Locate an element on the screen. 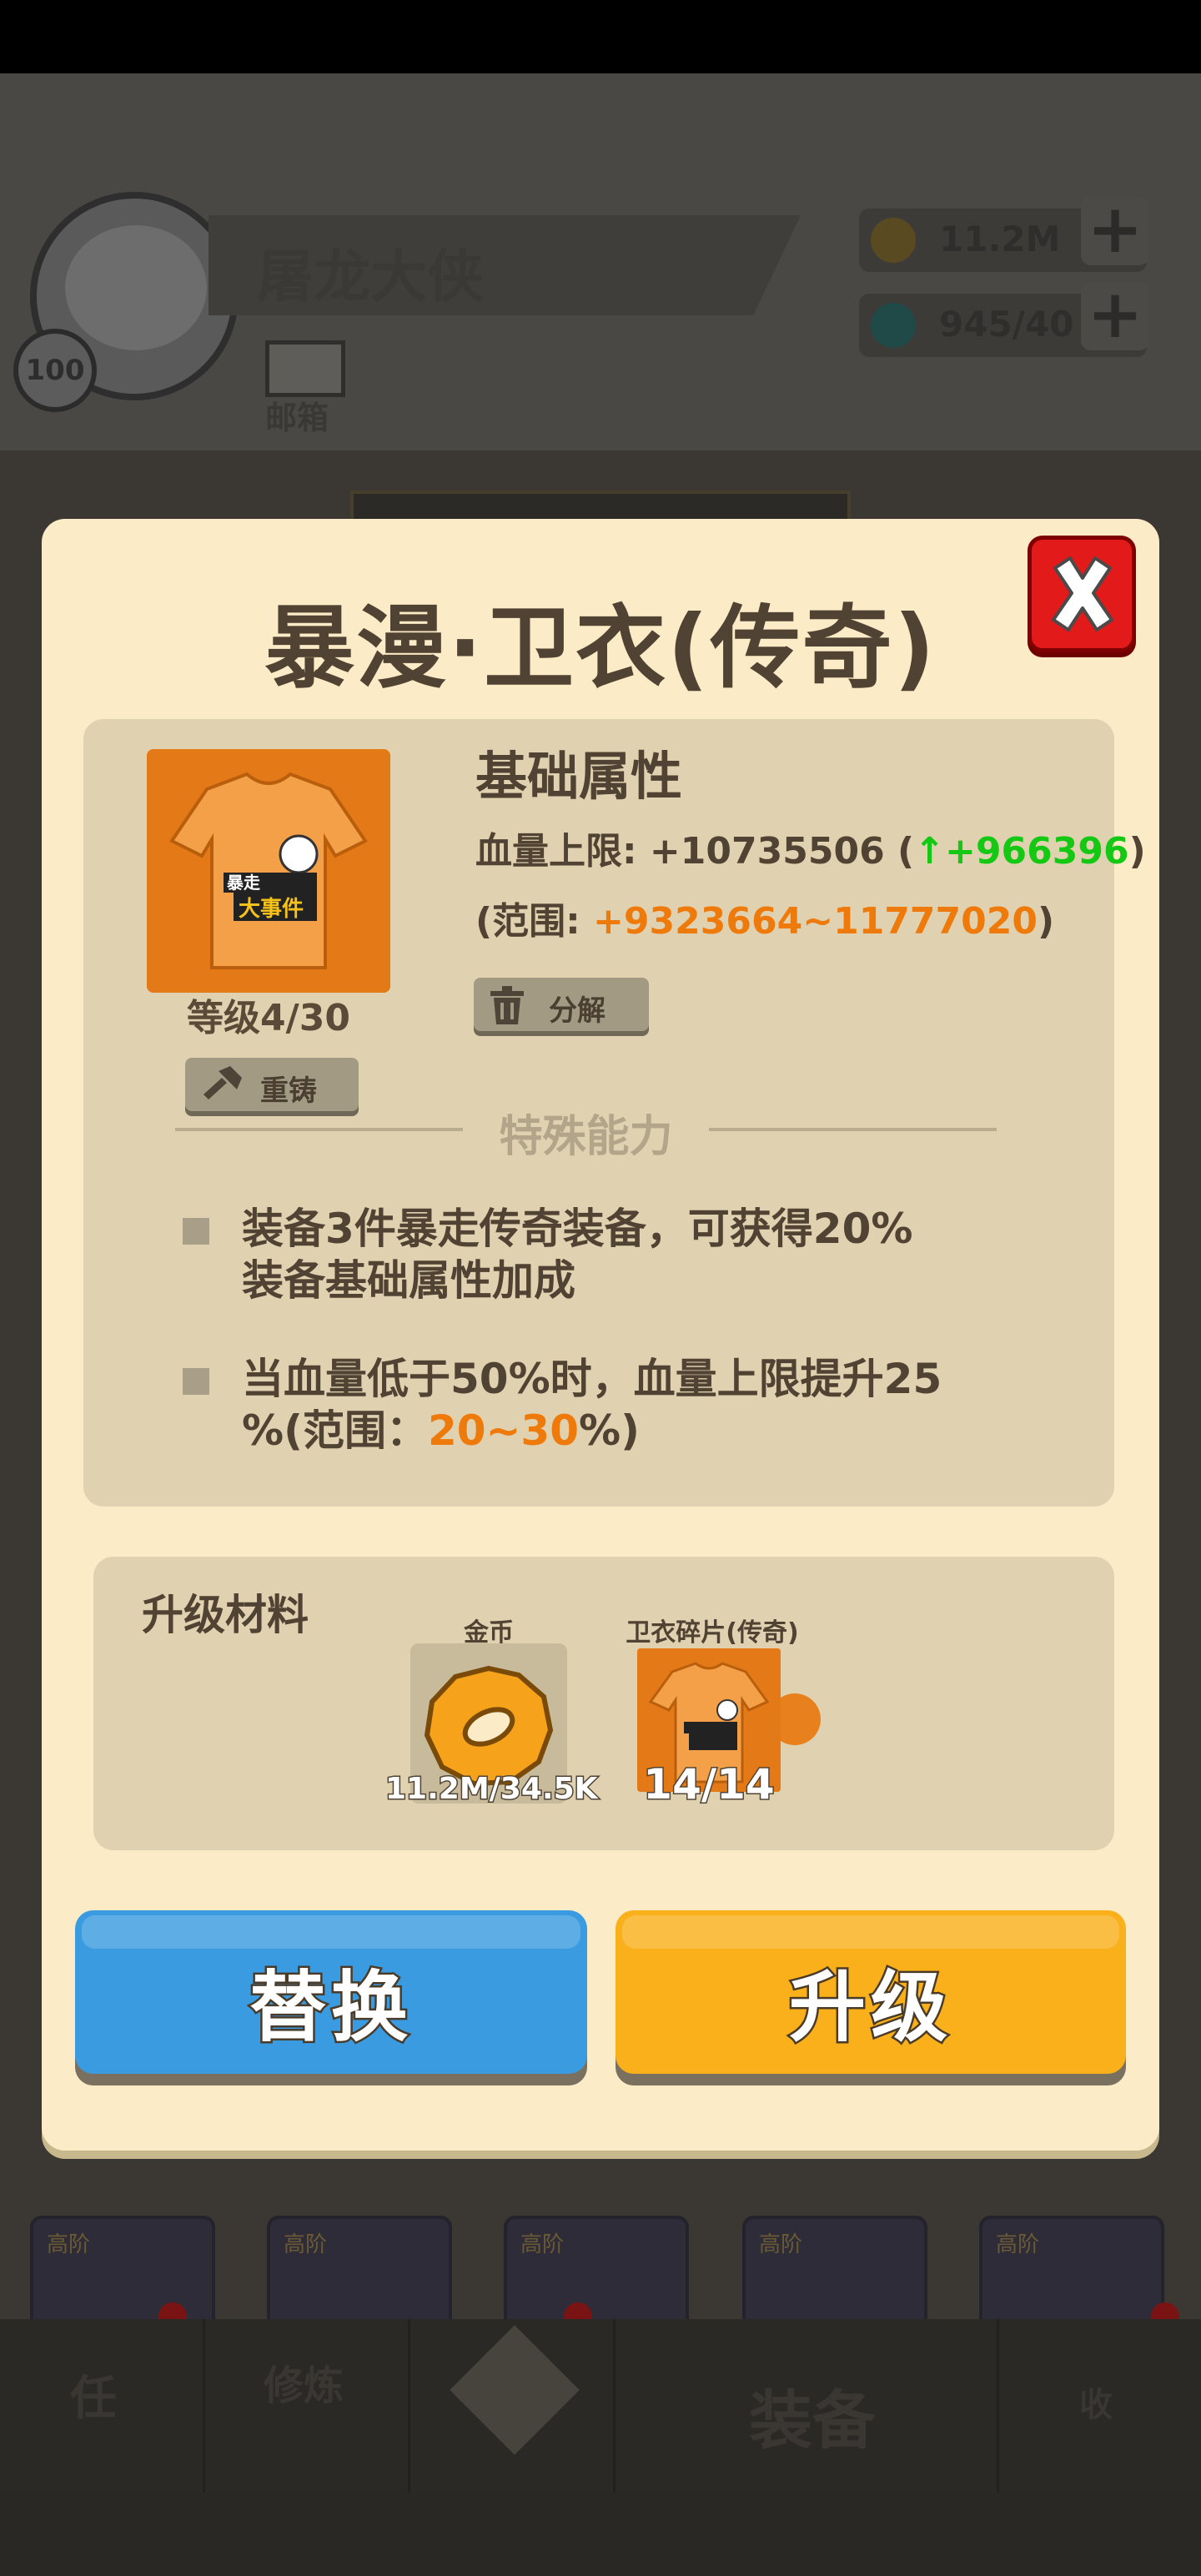  upgrade-label: 升级 is located at coordinates (869, 2008).